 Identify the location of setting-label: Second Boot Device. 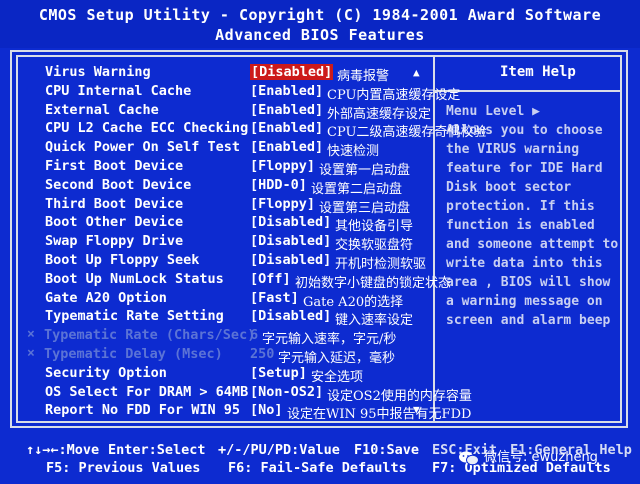
(118, 184).